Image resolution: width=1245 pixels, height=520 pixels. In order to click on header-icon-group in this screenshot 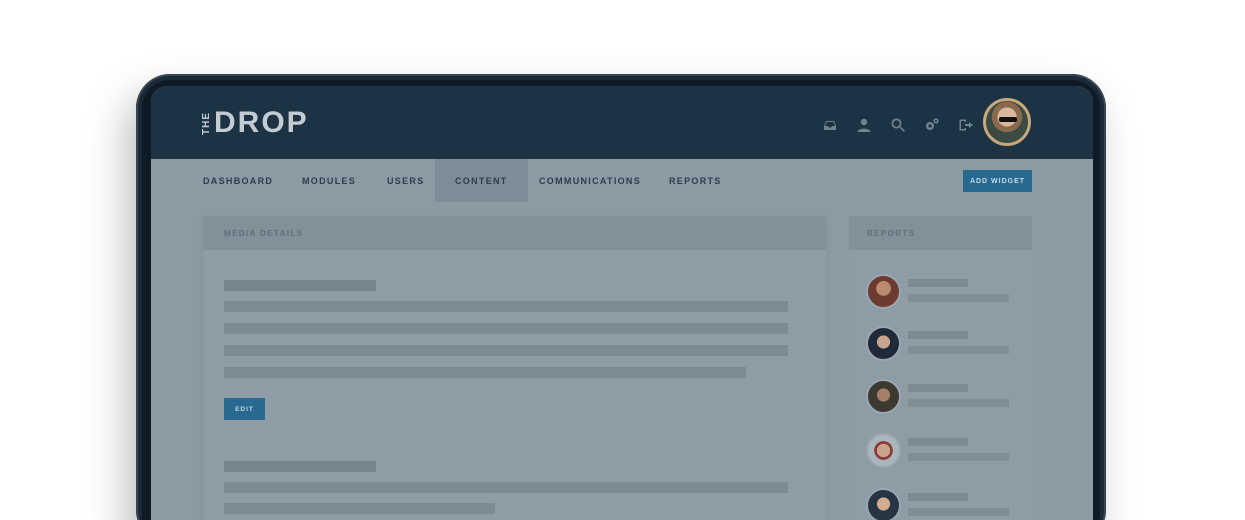, I will do `click(898, 125)`.